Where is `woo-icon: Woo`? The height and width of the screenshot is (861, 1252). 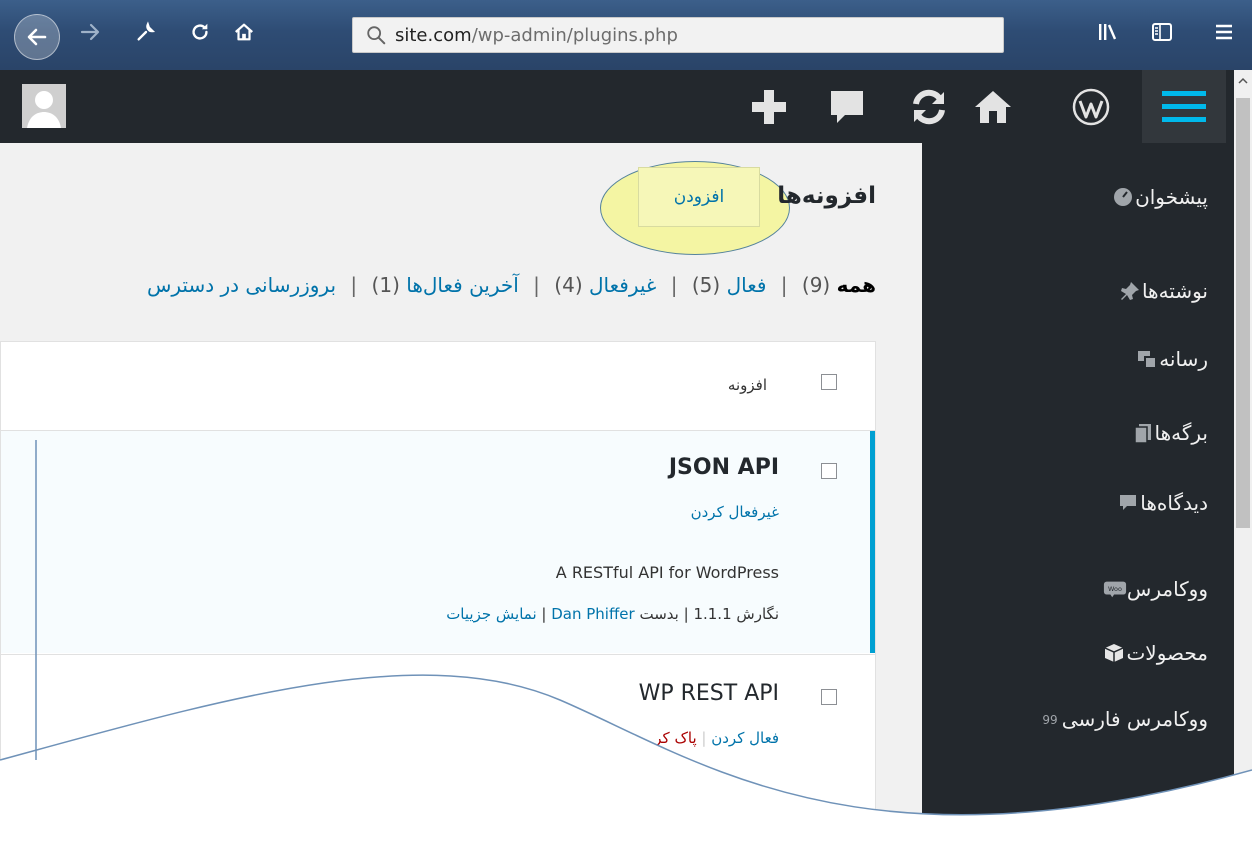
woo-icon: Woo is located at coordinates (1115, 589).